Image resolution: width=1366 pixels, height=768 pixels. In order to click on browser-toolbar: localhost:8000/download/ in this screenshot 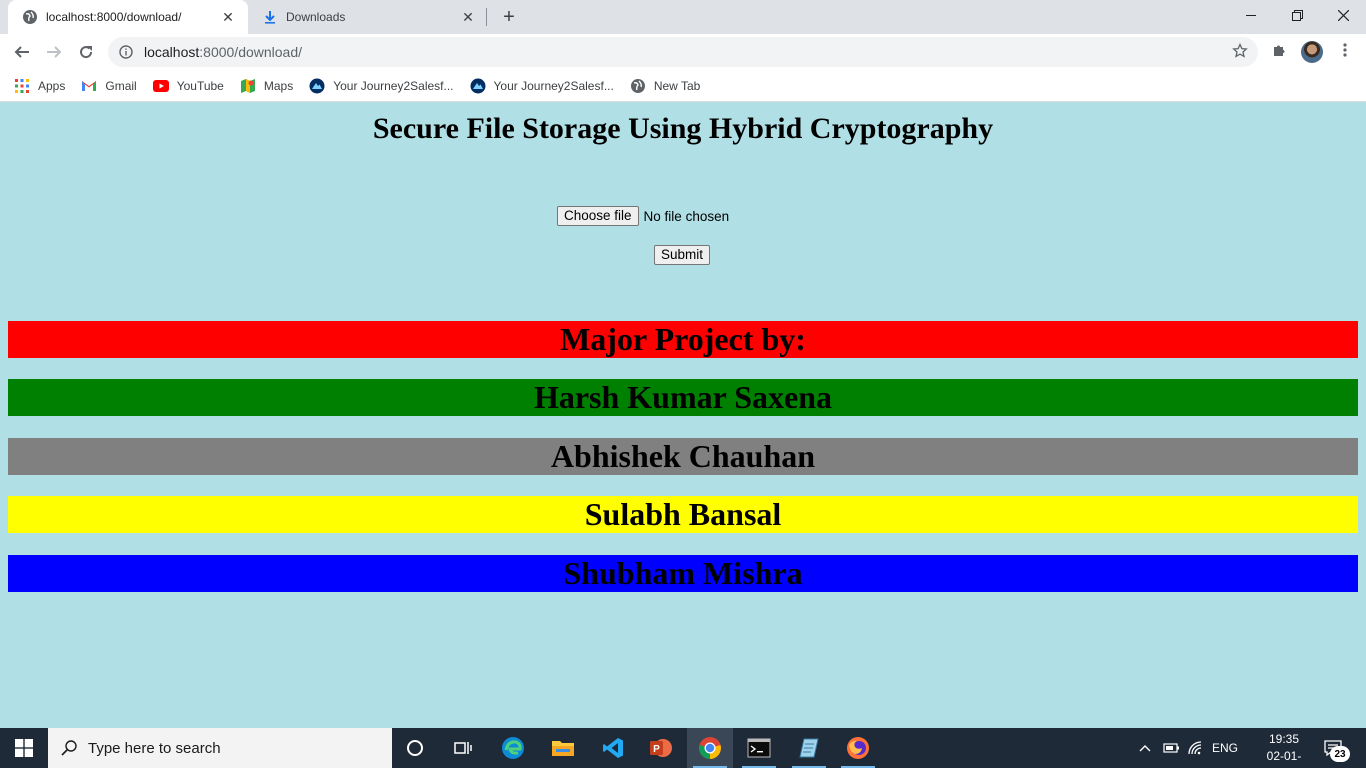, I will do `click(683, 52)`.